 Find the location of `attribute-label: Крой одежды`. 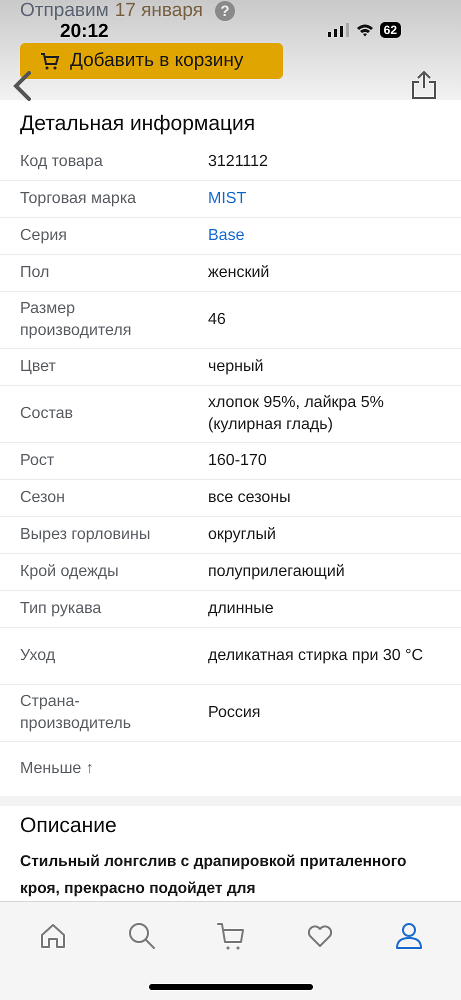

attribute-label: Крой одежды is located at coordinates (70, 572).